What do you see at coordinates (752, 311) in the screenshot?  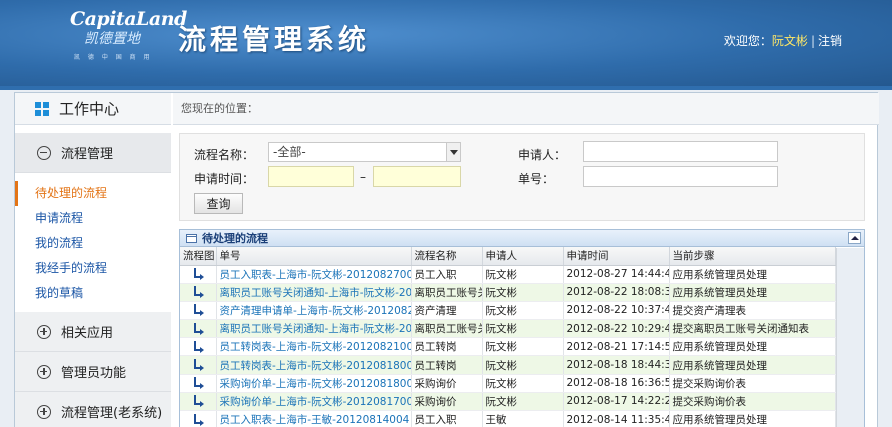 I see `row-current-step: 提交资产清理表` at bounding box center [752, 311].